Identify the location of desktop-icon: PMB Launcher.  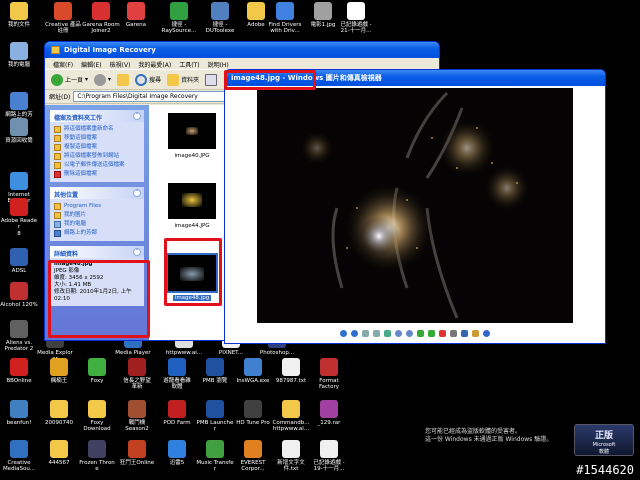
(215, 416).